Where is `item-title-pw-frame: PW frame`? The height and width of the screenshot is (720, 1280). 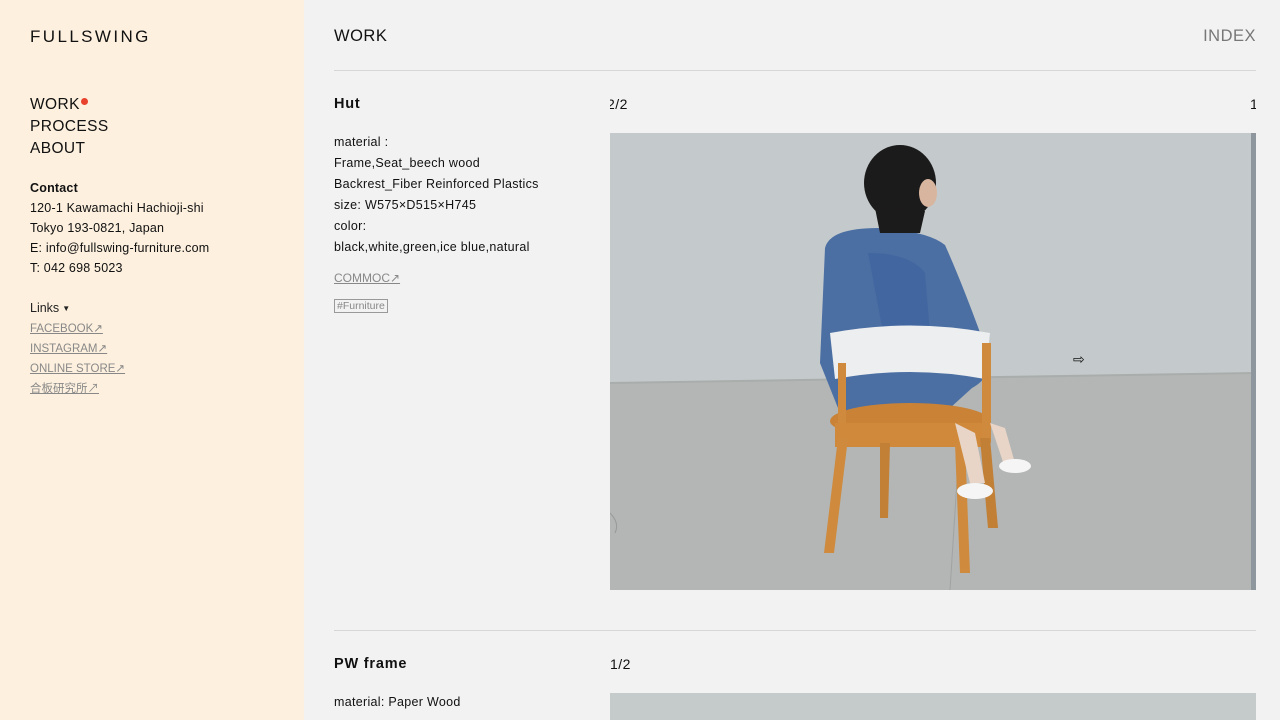 item-title-pw-frame: PW frame is located at coordinates (371, 664).